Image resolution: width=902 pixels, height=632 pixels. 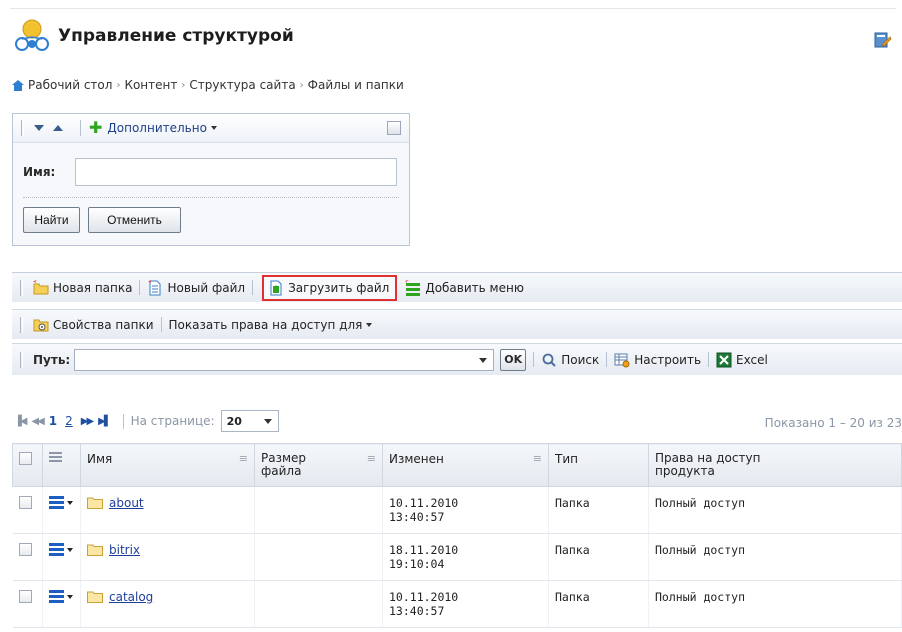 What do you see at coordinates (150, 85) in the screenshot?
I see `breadcrumb-content: Контент` at bounding box center [150, 85].